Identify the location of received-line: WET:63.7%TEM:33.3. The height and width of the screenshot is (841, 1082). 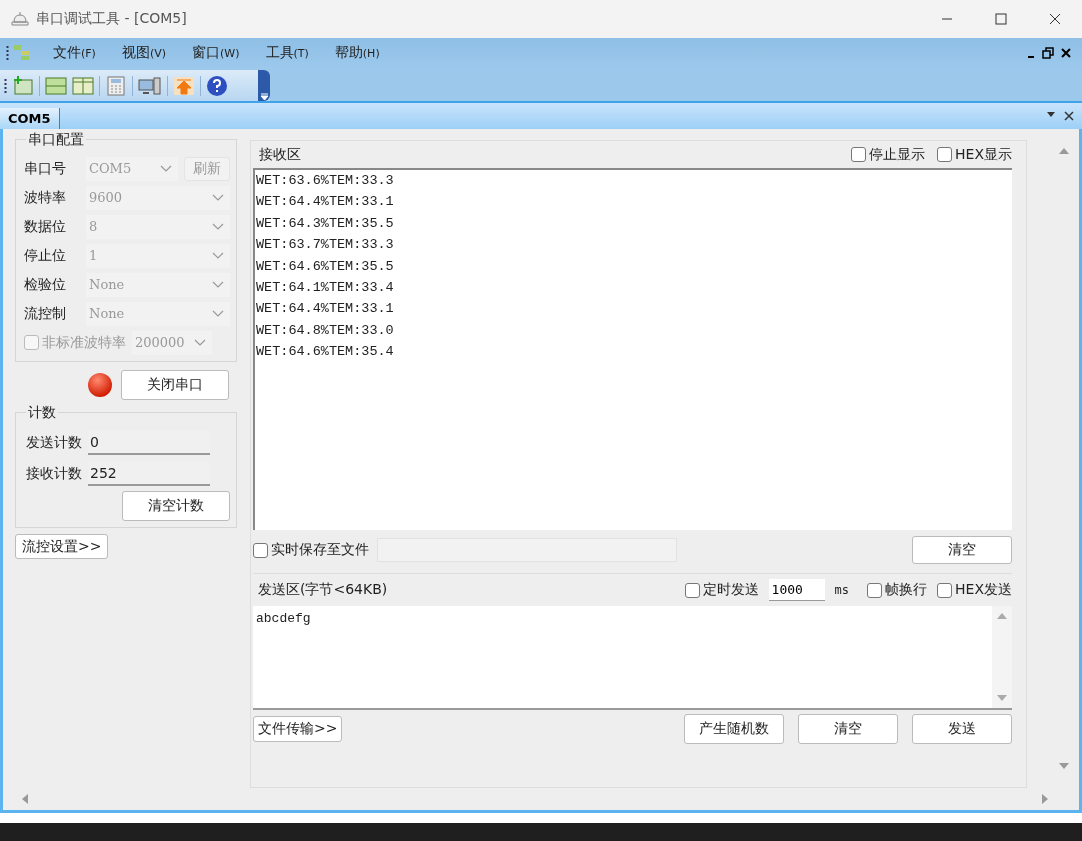
(325, 246).